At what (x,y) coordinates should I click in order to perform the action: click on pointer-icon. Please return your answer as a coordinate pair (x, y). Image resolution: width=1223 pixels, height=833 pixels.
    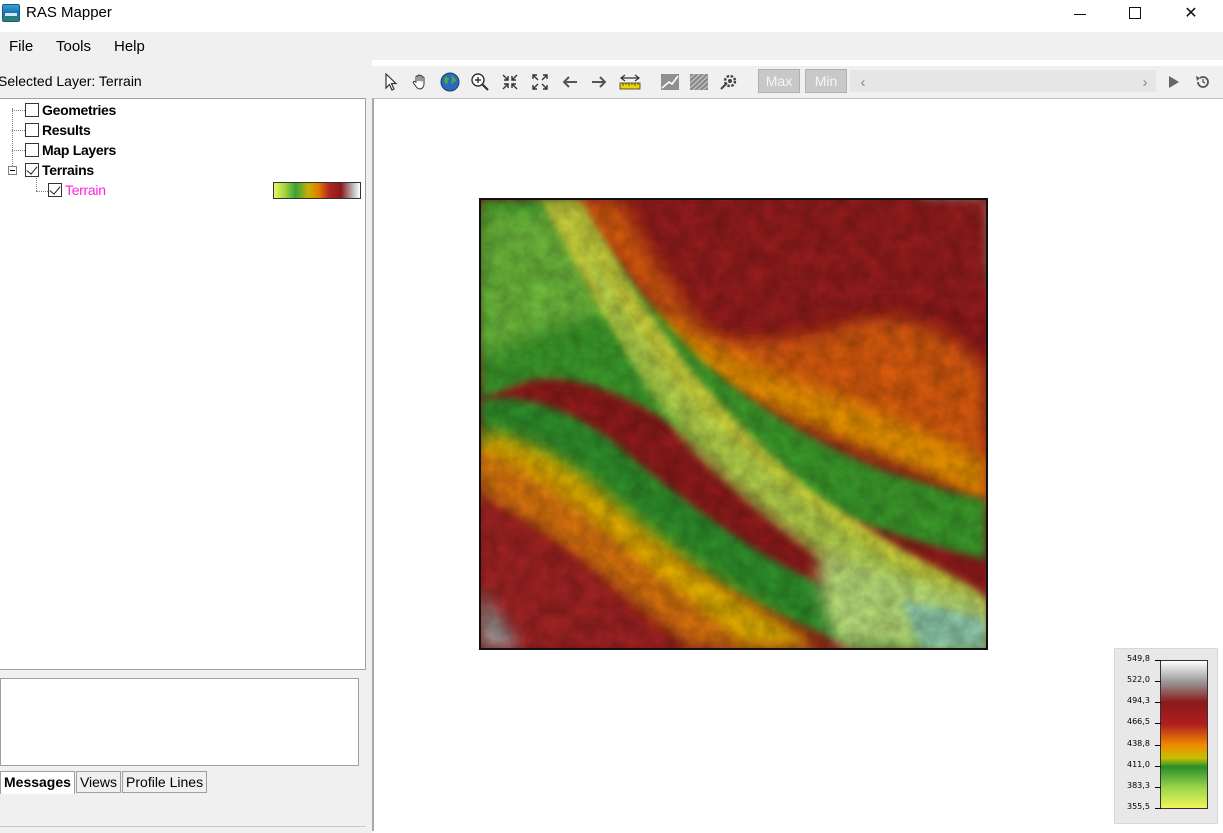
    Looking at the image, I should click on (391, 82).